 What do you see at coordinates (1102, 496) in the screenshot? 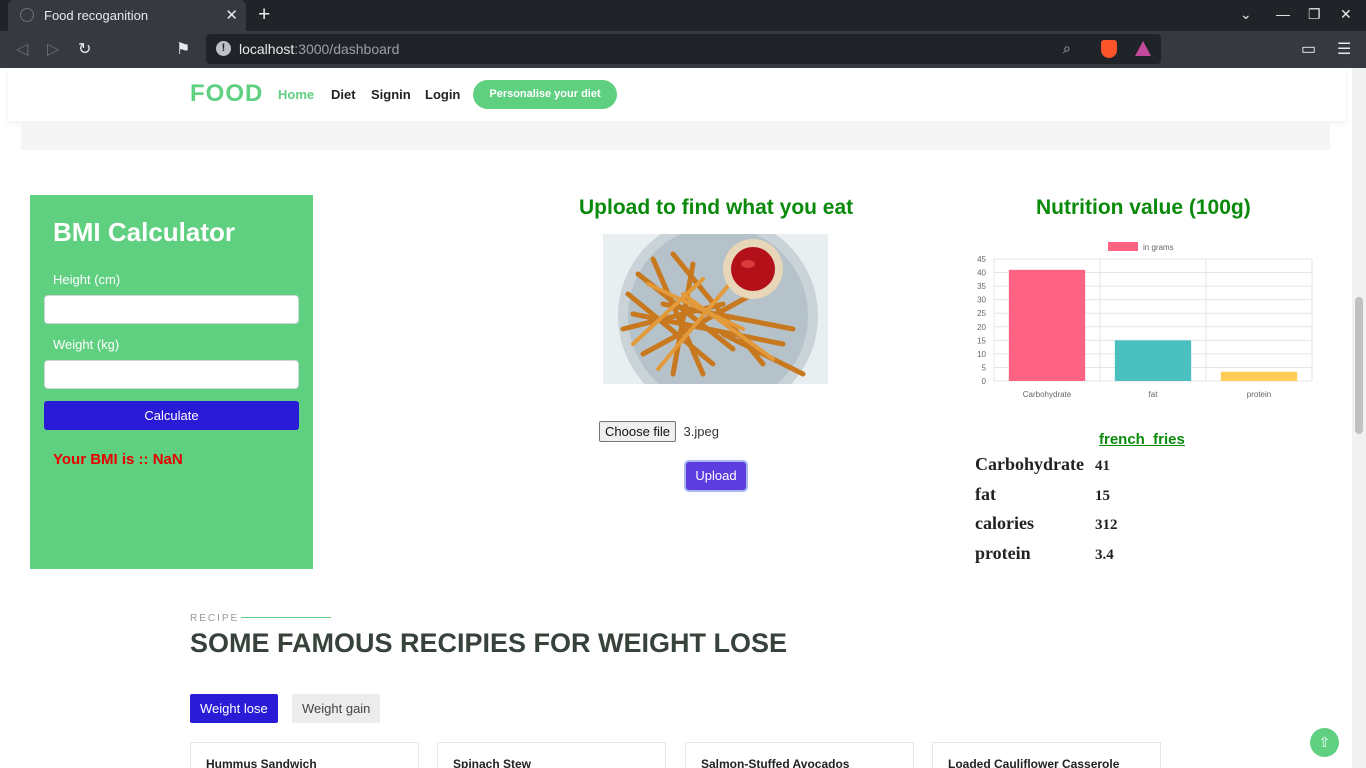
I see `nutrient-value: 15` at bounding box center [1102, 496].